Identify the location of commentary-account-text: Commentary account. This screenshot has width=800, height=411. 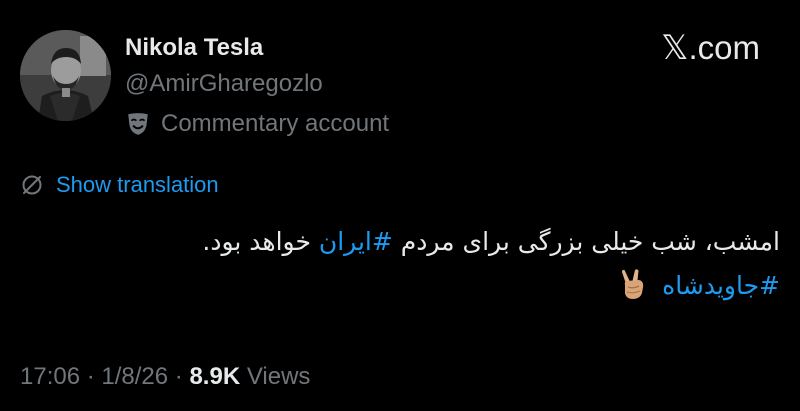
(275, 123).